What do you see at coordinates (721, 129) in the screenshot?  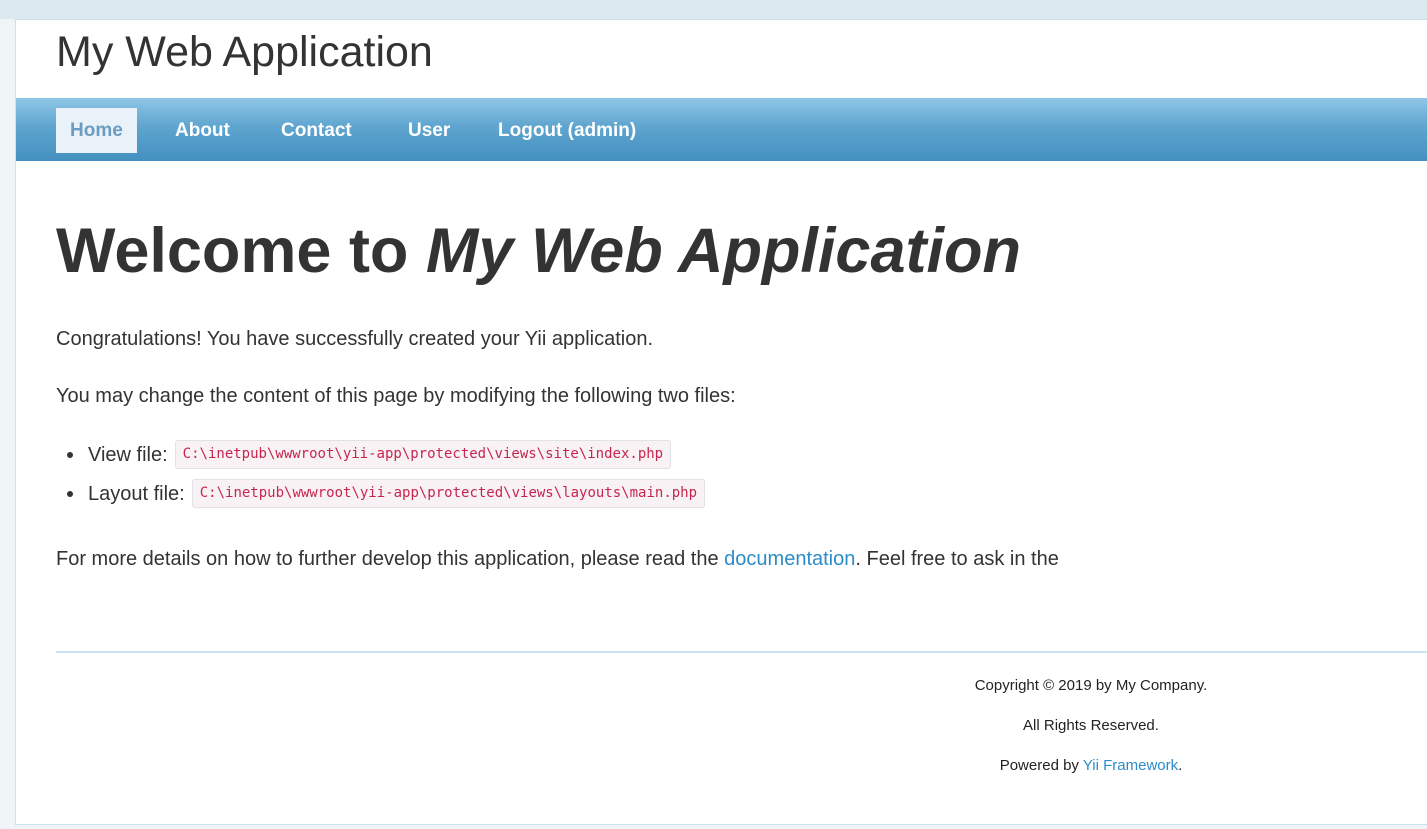 I see `main-menu: Home About Contact User Logout (admin)` at bounding box center [721, 129].